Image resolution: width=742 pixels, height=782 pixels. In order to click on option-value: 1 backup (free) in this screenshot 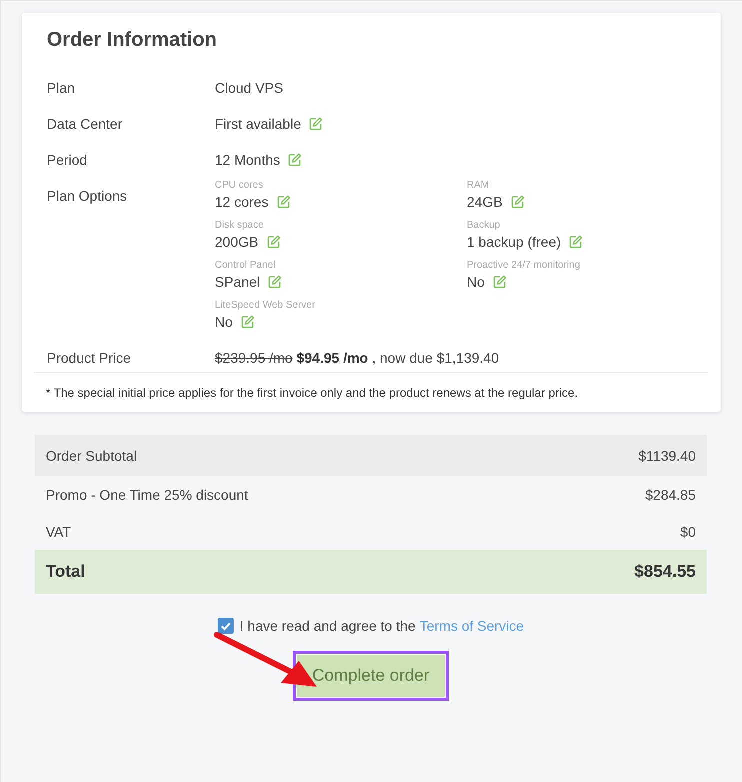, I will do `click(514, 242)`.